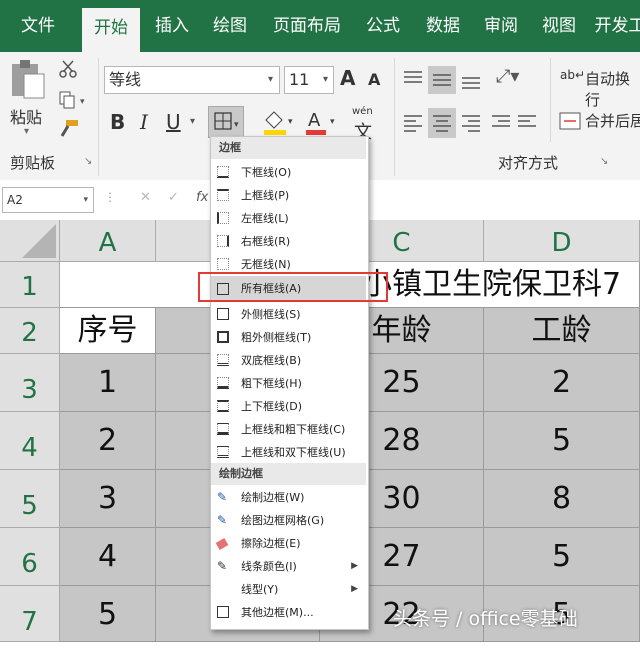 The width and height of the screenshot is (640, 658). What do you see at coordinates (612, 120) in the screenshot?
I see `merge-center-button: 合并后居` at bounding box center [612, 120].